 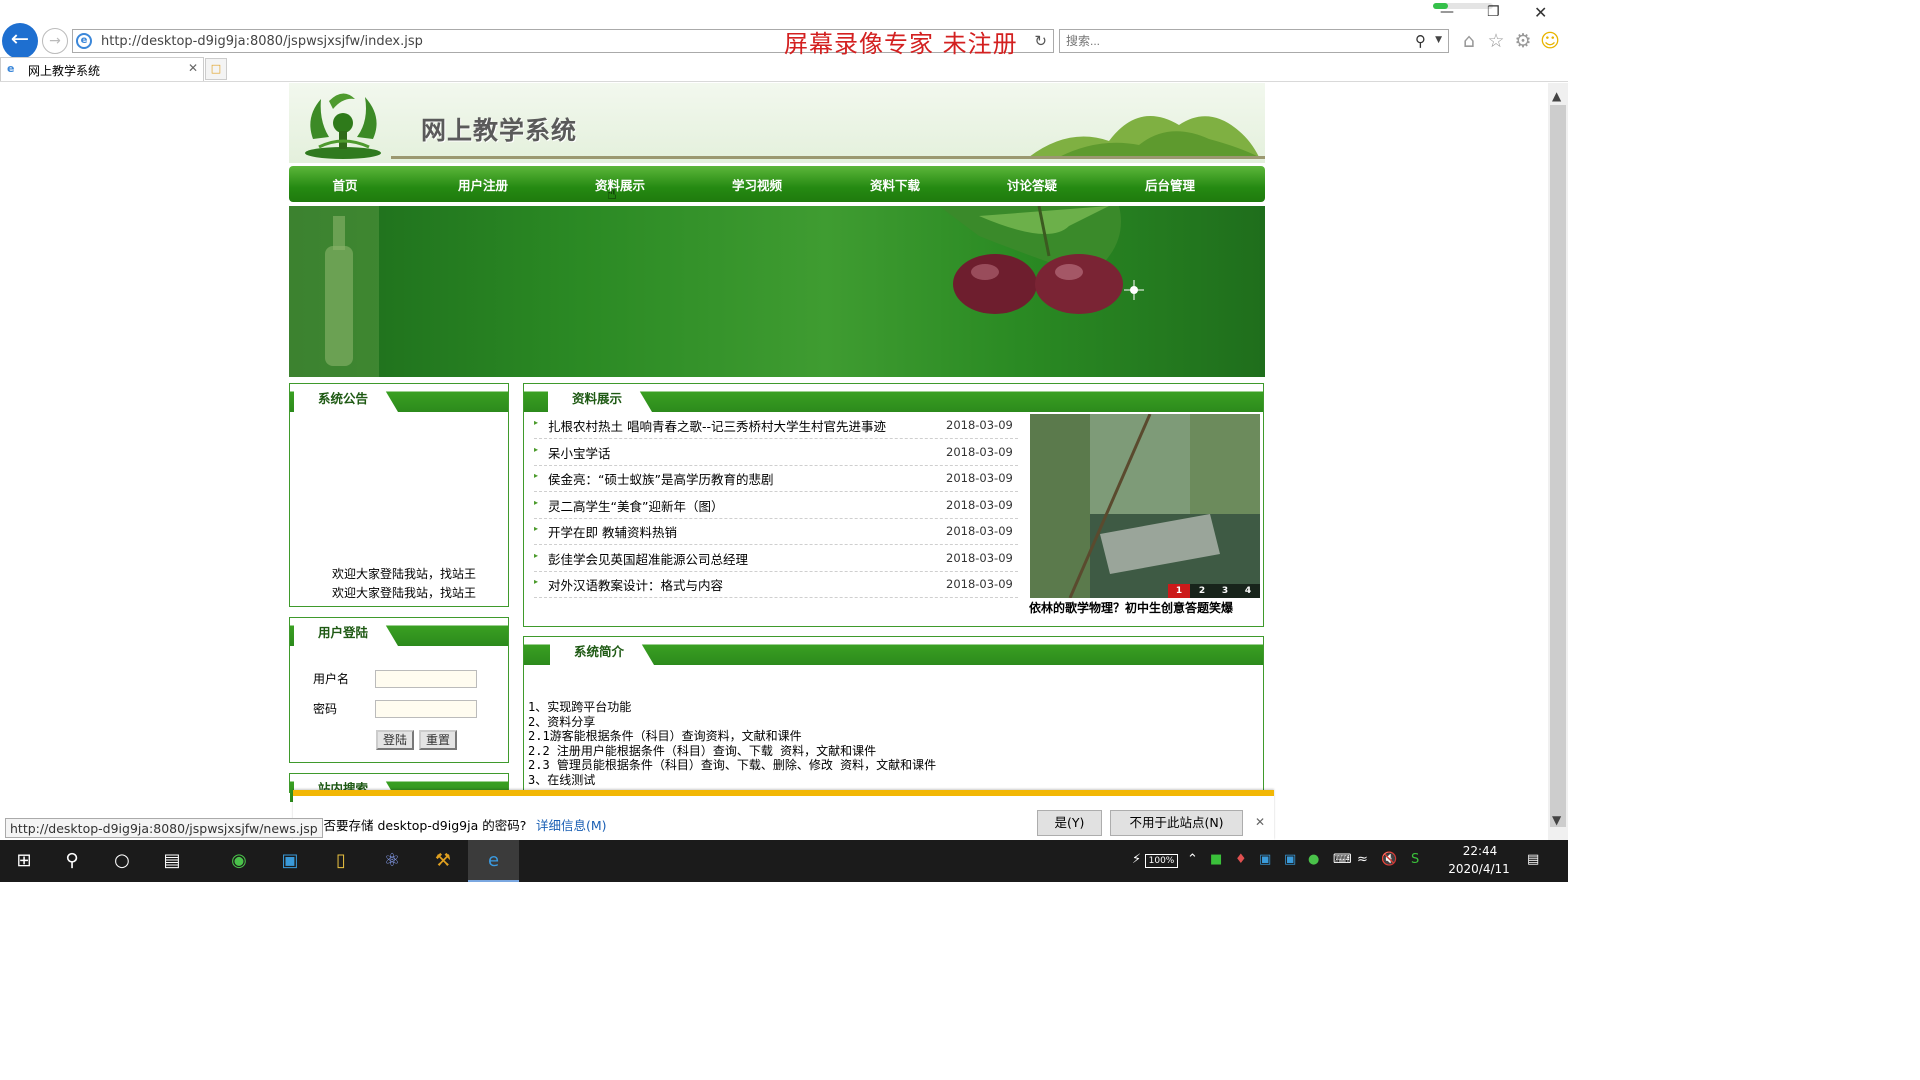 I want to click on notice-header: 系统公告, so click(x=399, y=398).